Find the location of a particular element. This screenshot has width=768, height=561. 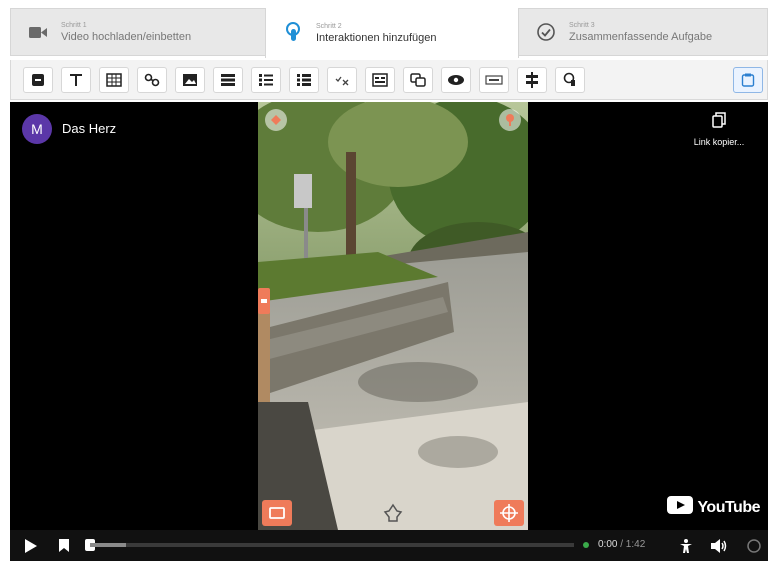

current-time: 0:00 is located at coordinates (608, 544).